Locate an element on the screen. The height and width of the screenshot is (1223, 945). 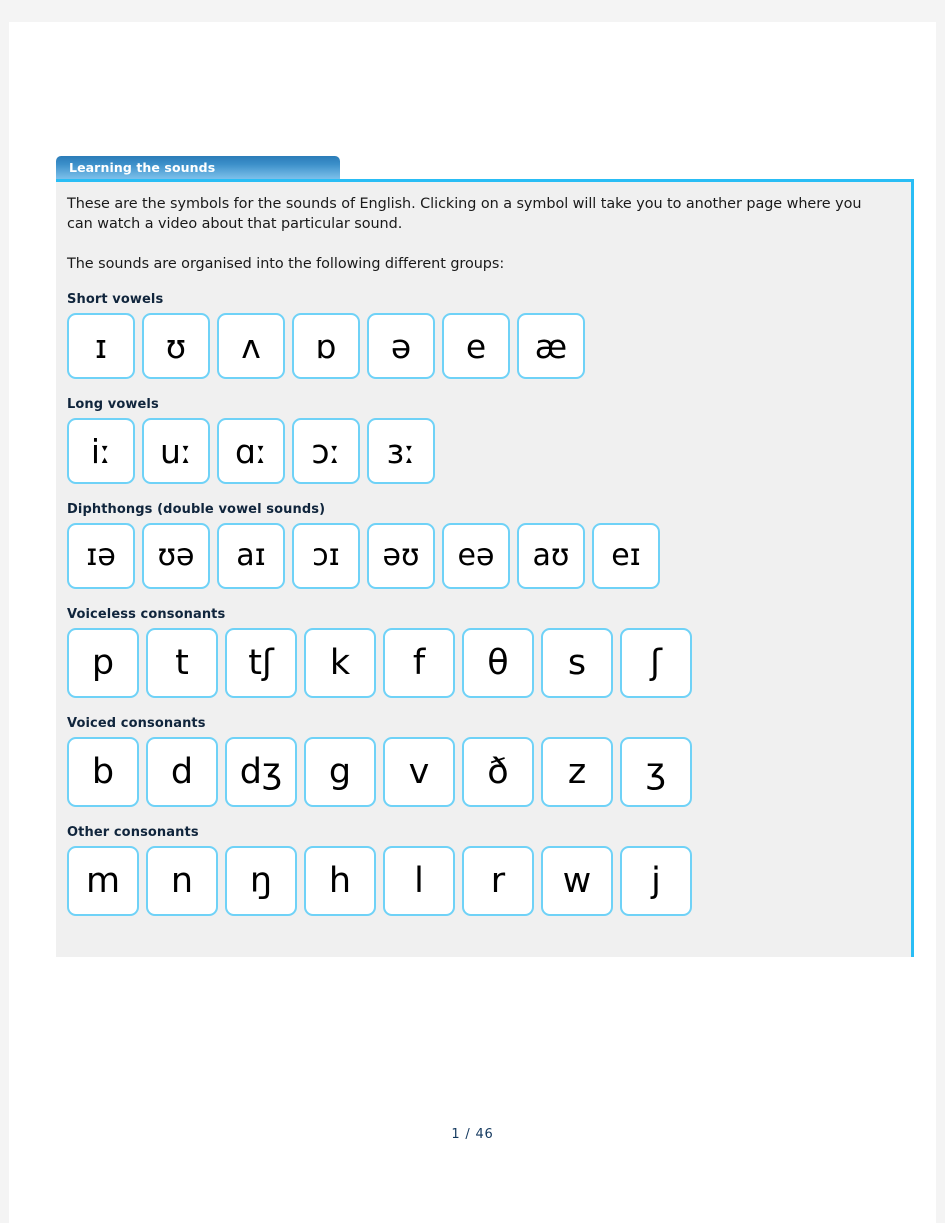
panel-tab-header: Learning the sounds is located at coordinates (198, 167).